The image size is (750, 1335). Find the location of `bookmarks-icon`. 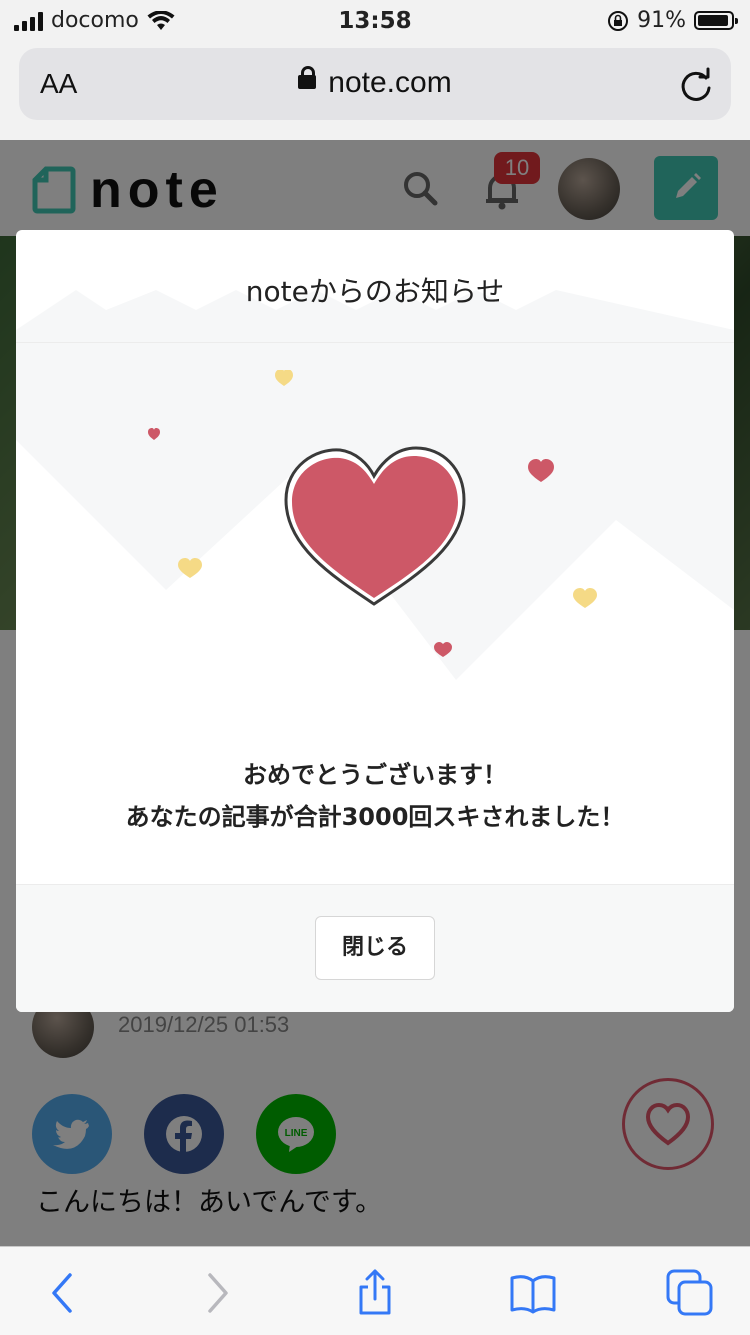

bookmarks-icon is located at coordinates (533, 1293).